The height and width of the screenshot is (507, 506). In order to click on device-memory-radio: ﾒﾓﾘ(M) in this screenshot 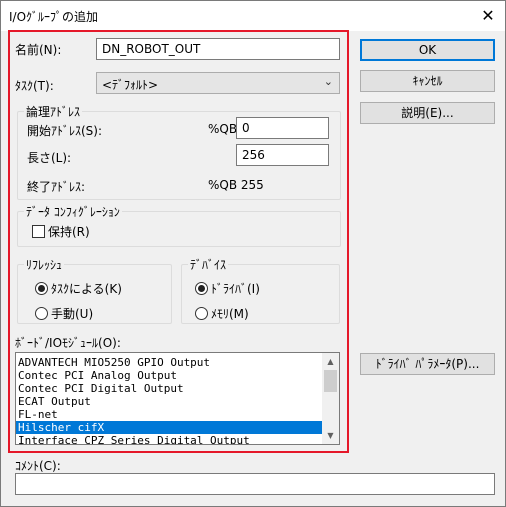, I will do `click(222, 313)`.